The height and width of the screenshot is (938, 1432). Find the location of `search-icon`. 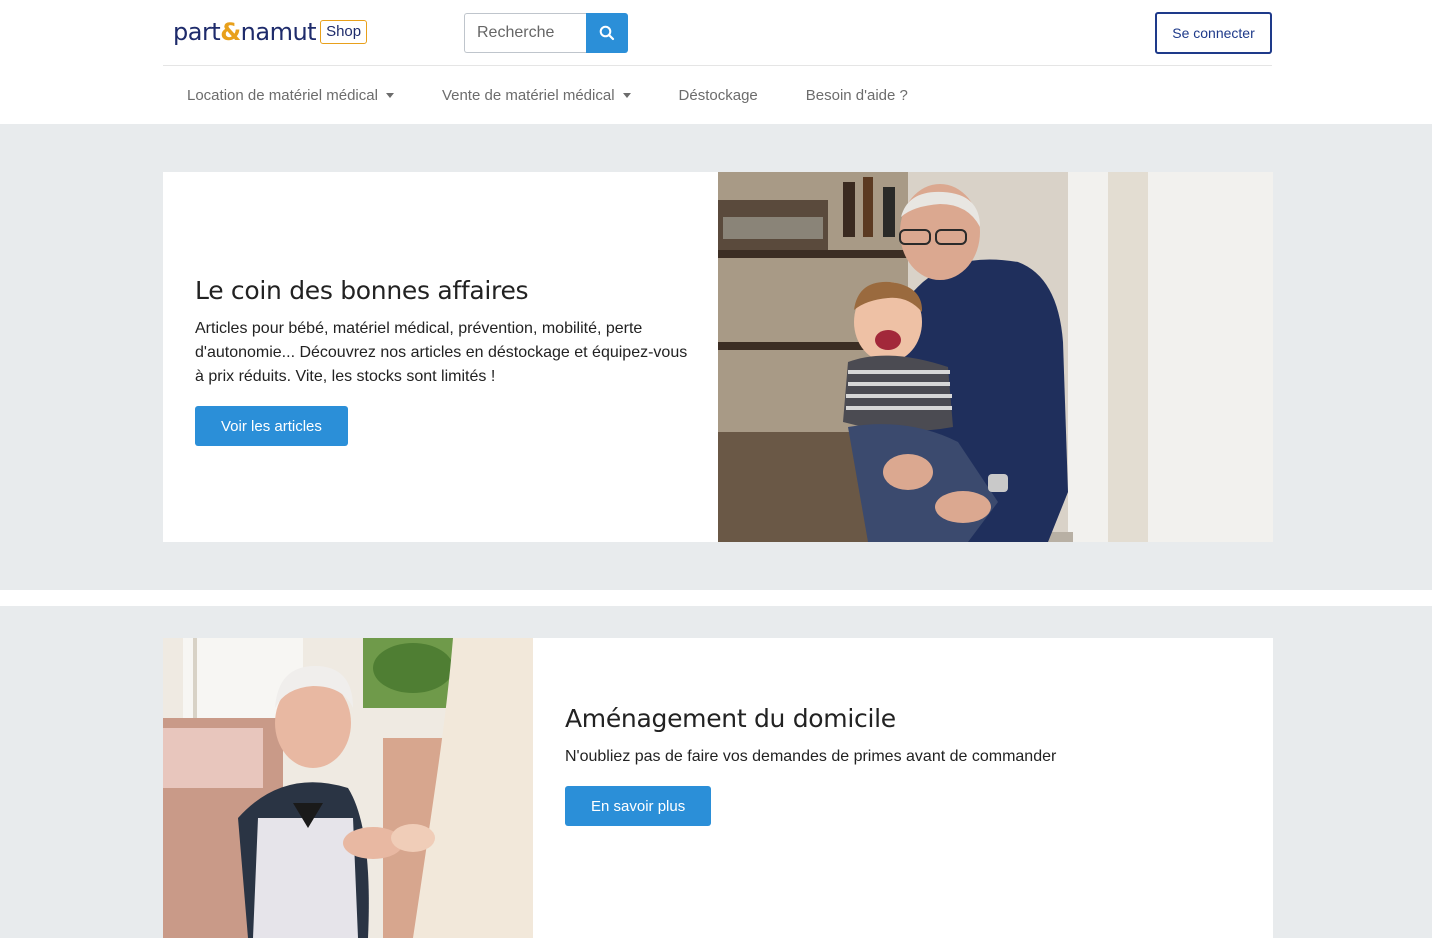

search-icon is located at coordinates (607, 33).